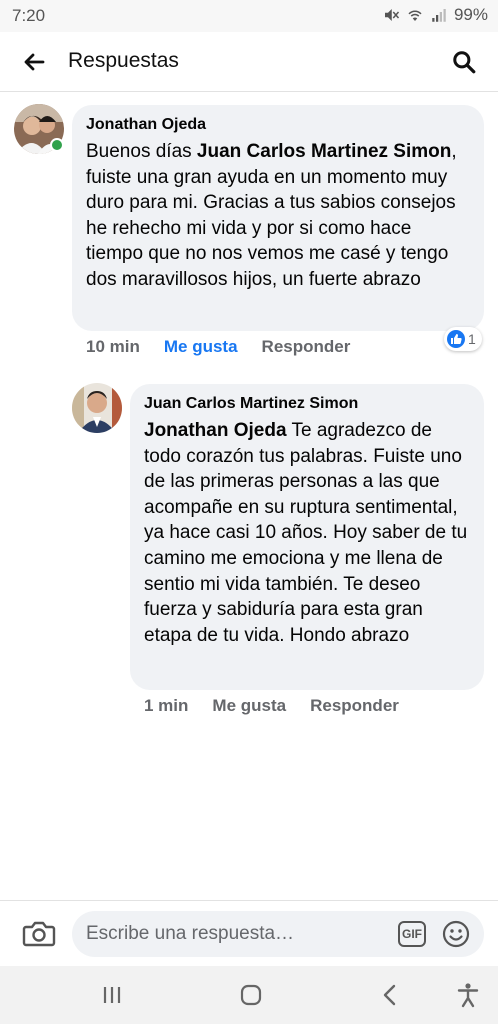 Image resolution: width=498 pixels, height=1024 pixels. Describe the element at coordinates (470, 14) in the screenshot. I see `battery-level: 99%` at that location.